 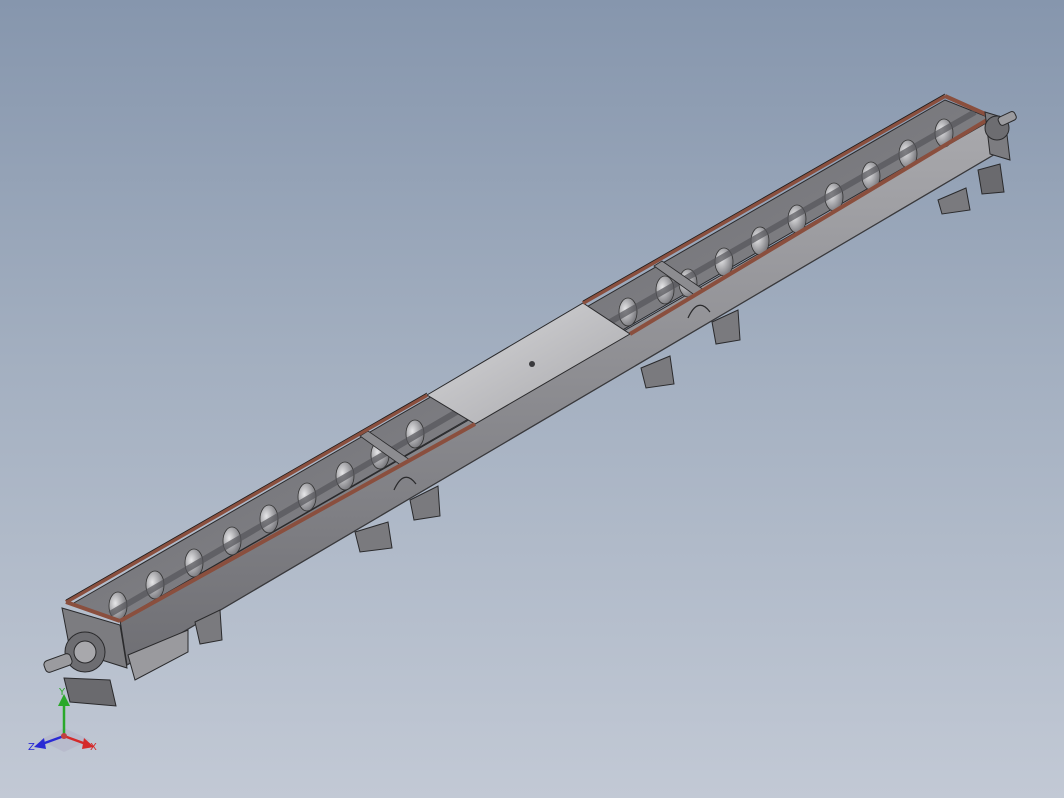 I want to click on screw-flights-left, so click(x=285, y=514).